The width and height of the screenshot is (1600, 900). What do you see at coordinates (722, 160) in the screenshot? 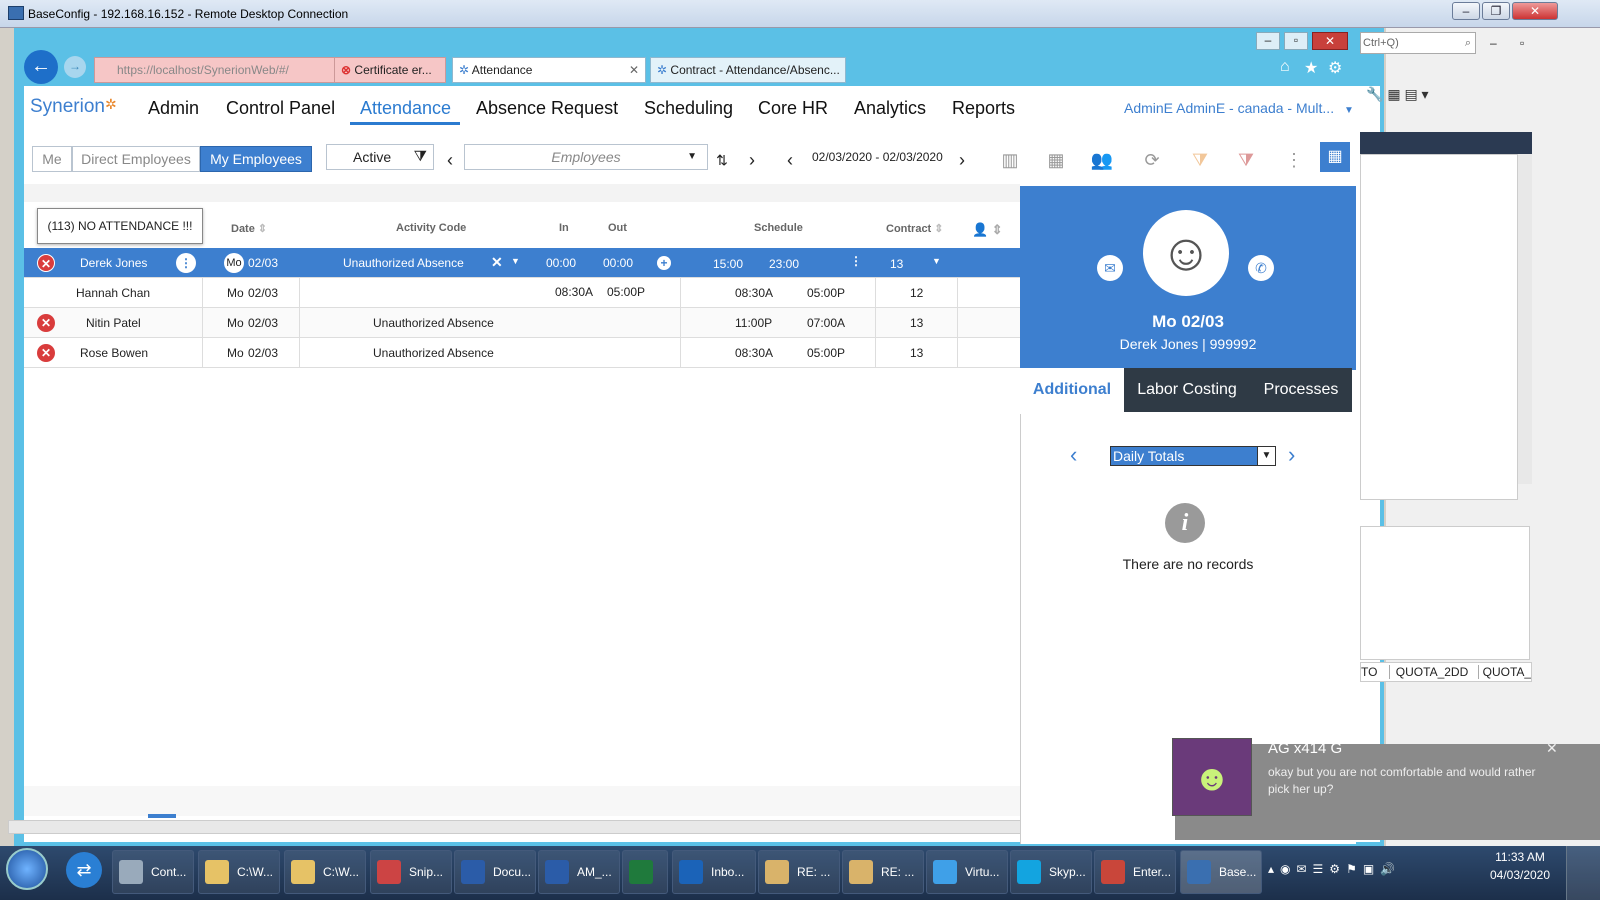
I see `sort-icon: ⇅` at bounding box center [722, 160].